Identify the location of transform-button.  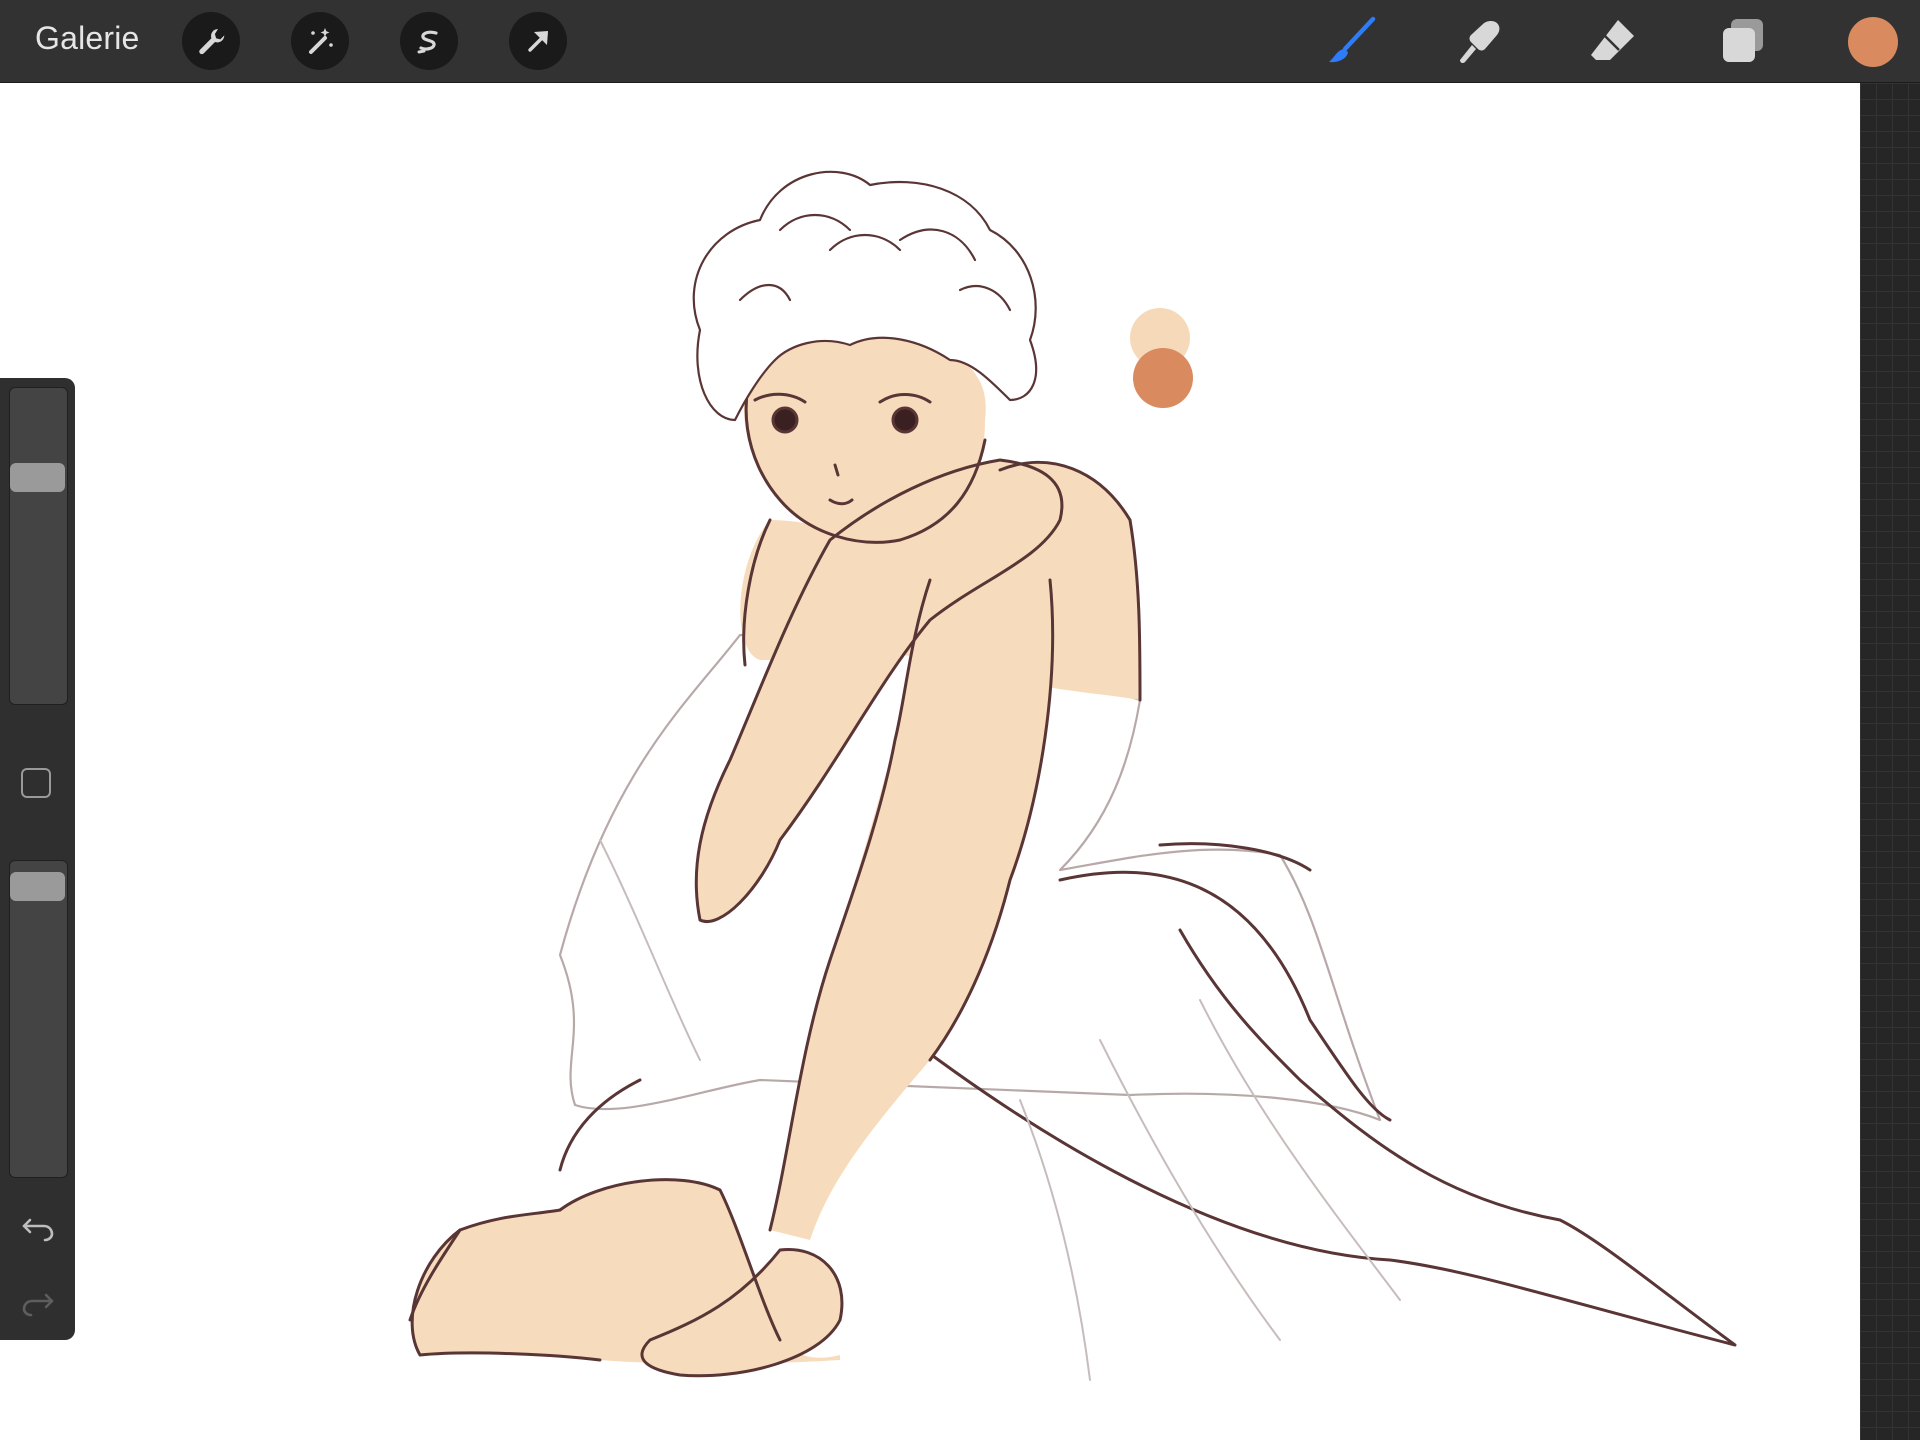
(538, 41).